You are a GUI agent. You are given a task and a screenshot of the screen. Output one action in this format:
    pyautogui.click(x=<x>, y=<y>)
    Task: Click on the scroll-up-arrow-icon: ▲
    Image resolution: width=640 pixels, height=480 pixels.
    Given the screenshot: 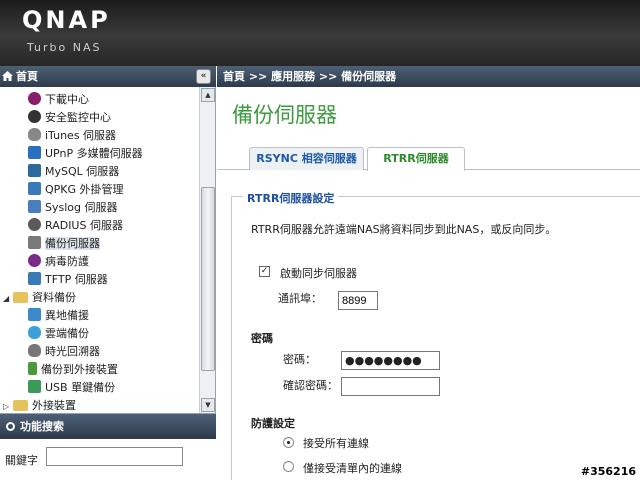 What is the action you would take?
    pyautogui.click(x=208, y=95)
    